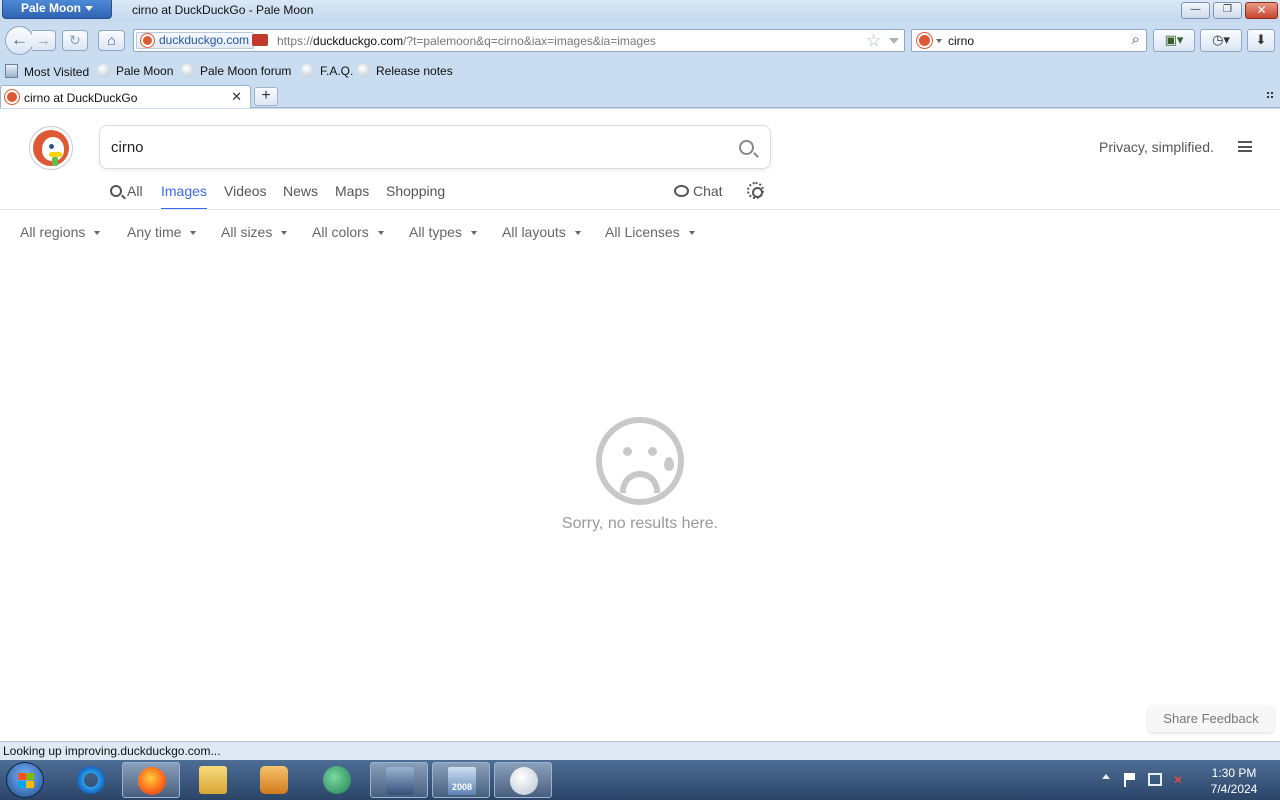 The width and height of the screenshot is (1280, 800). Describe the element at coordinates (435, 147) in the screenshot. I see `search-input: cirno` at that location.